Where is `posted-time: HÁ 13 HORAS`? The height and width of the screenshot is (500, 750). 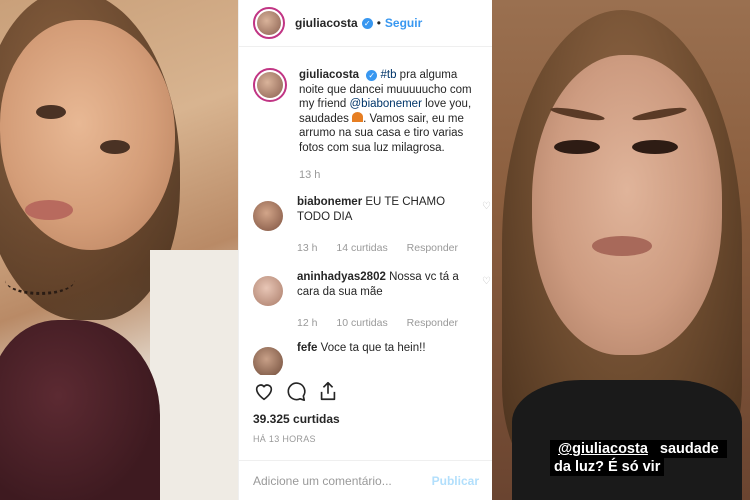
posted-time: HÁ 13 HORAS is located at coordinates (284, 439).